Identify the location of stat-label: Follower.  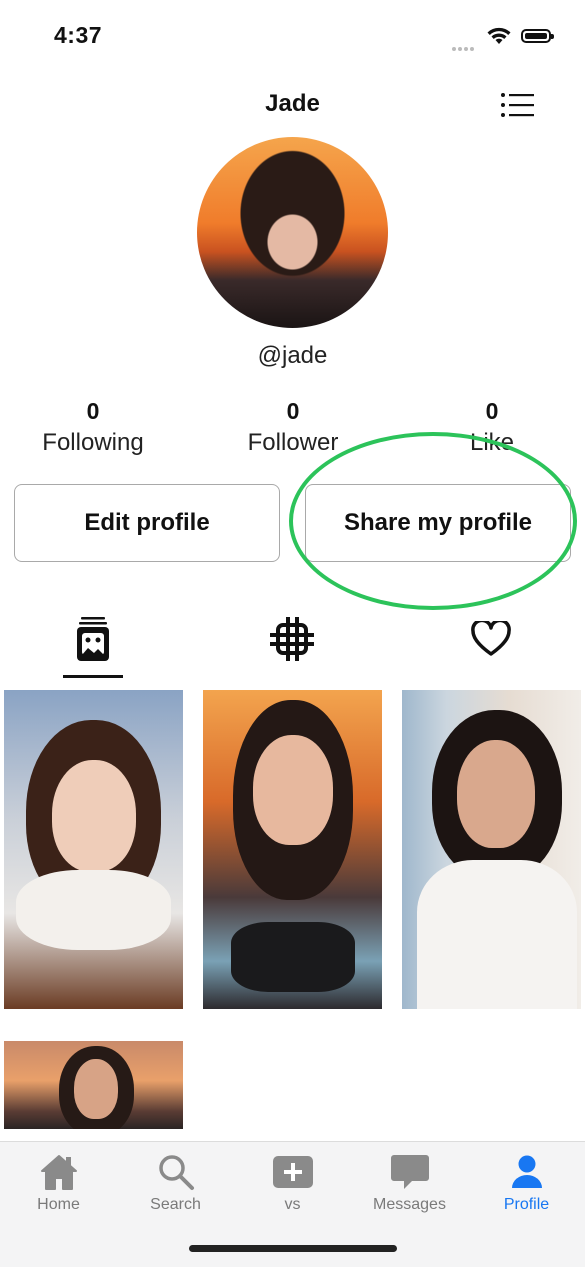
(293, 442).